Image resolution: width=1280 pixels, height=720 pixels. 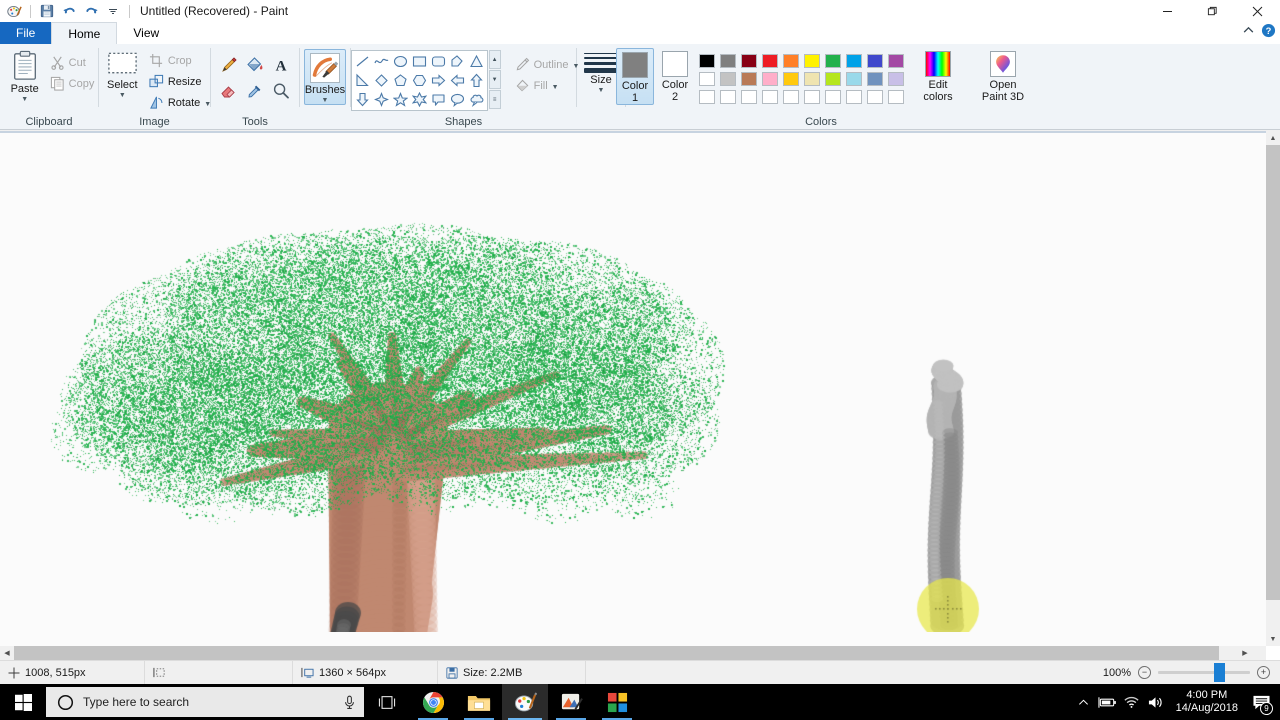 I want to click on vertical-scrollbar: ▲ ▼, so click(x=1273, y=388).